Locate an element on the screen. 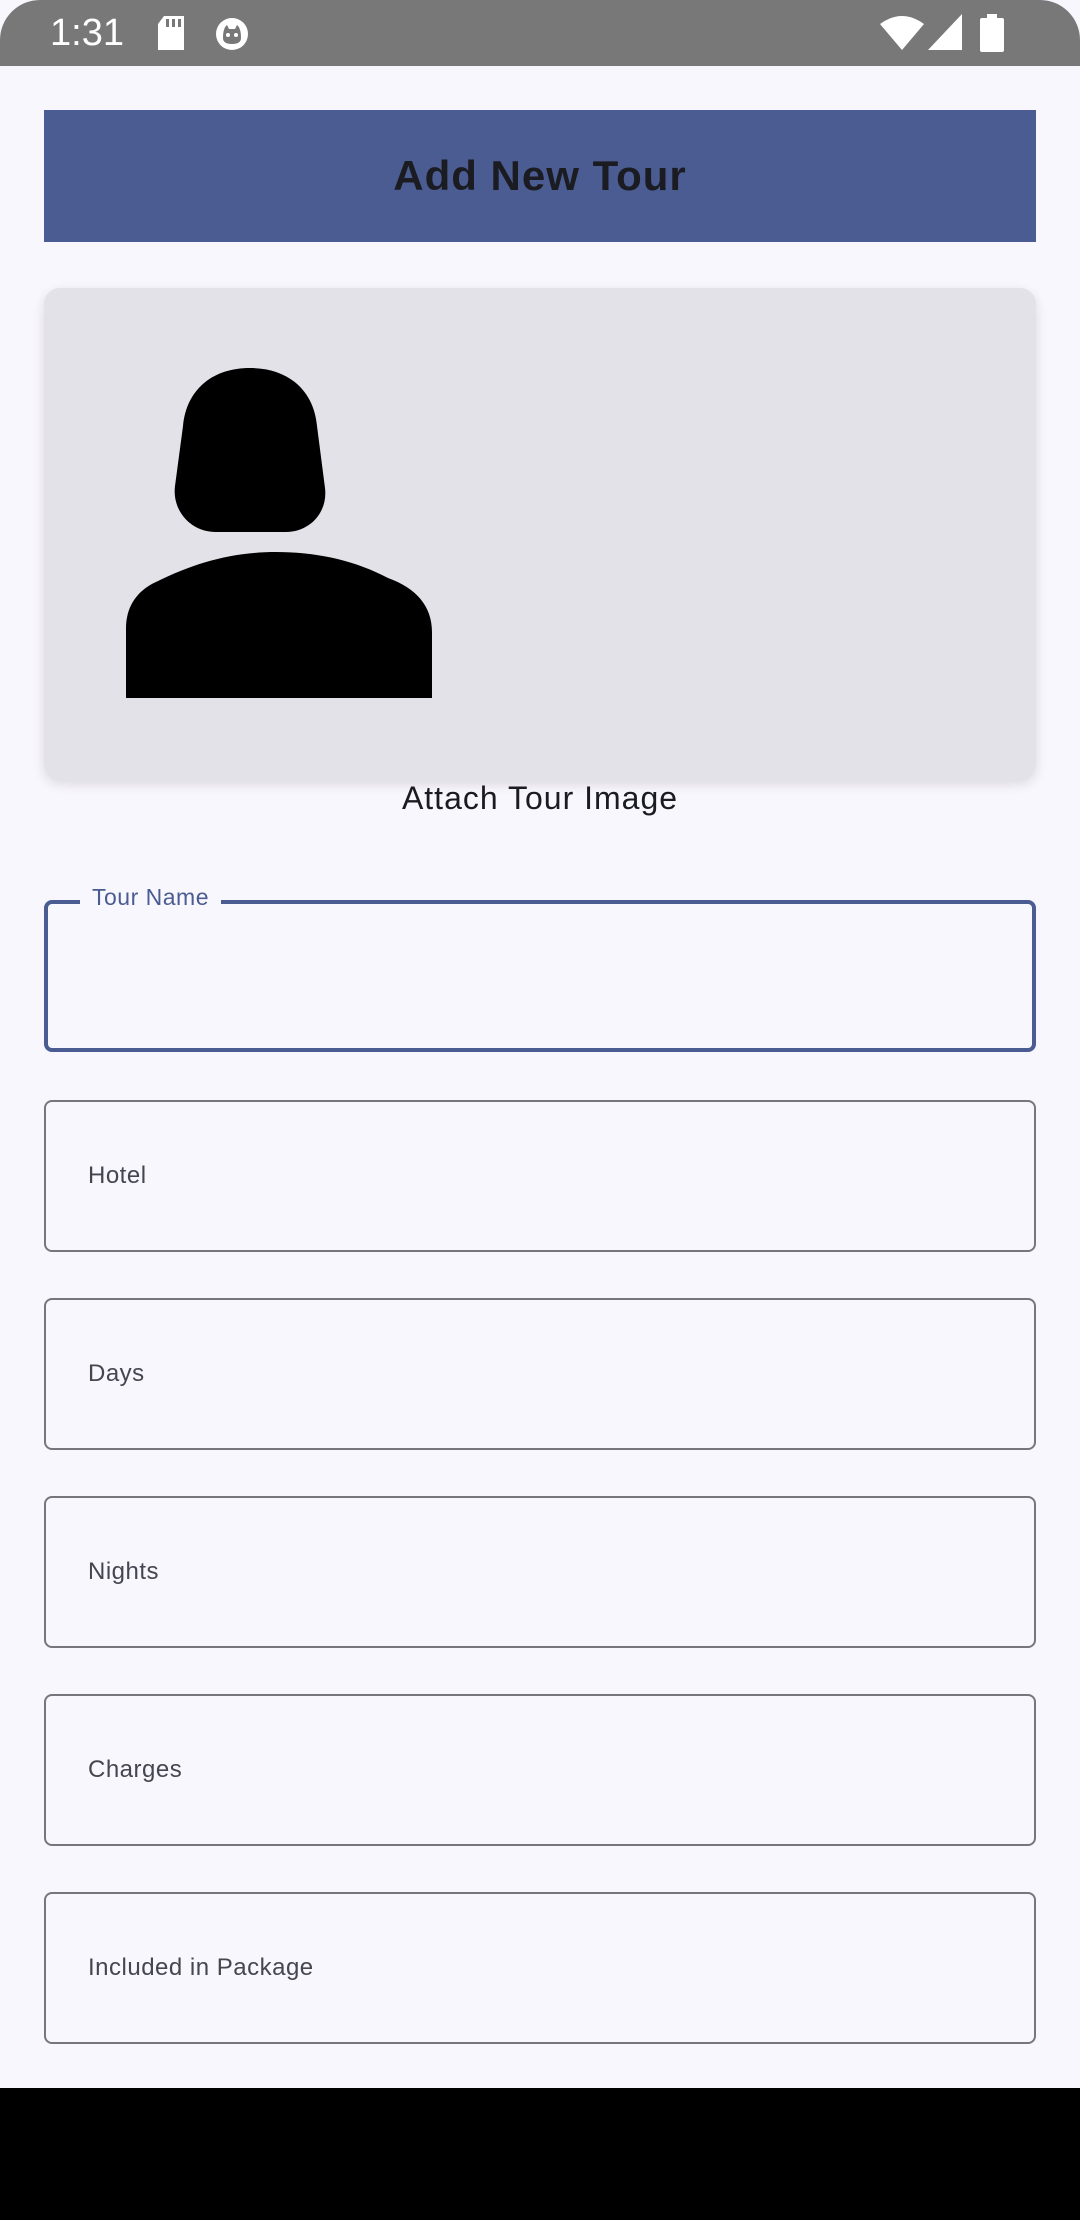 The height and width of the screenshot is (2220, 1080). days-label: Days is located at coordinates (116, 1373).